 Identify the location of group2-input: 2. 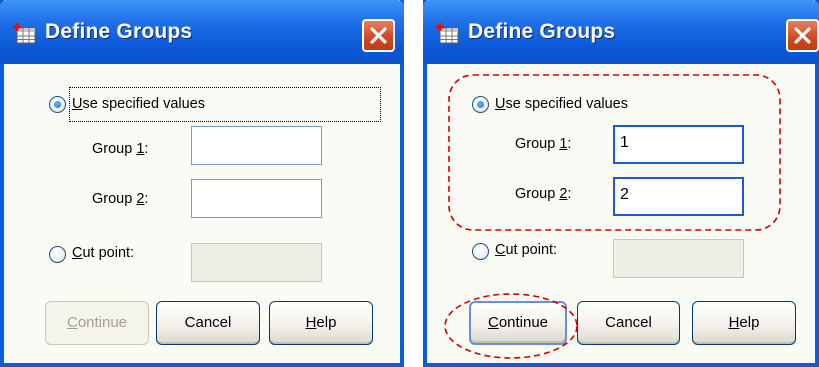
(678, 196).